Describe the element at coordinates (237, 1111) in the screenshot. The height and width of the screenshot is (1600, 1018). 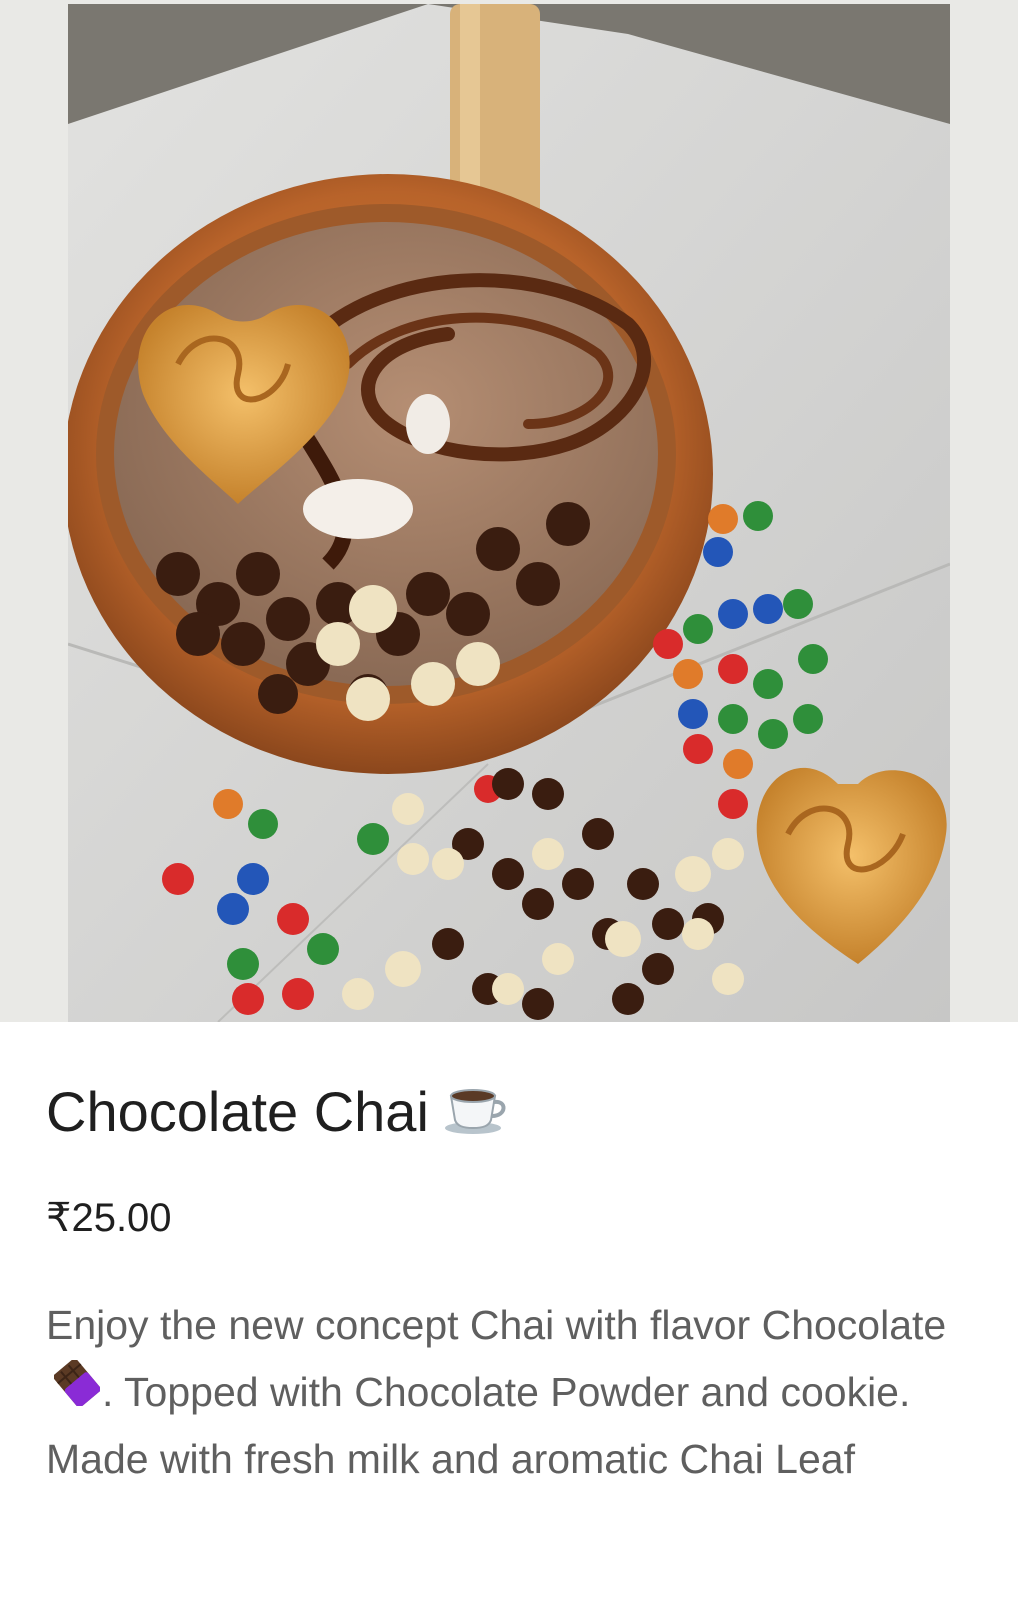
I see `product-title-text: Chocolate Chai` at that location.